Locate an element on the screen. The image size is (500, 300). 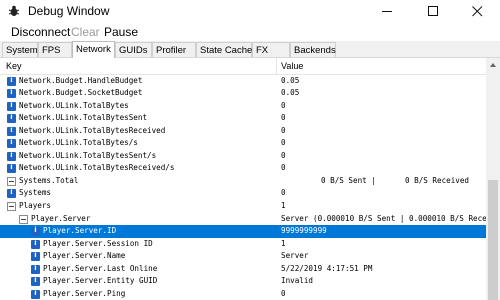
row-key: Player.Server.Name is located at coordinates (84, 256).